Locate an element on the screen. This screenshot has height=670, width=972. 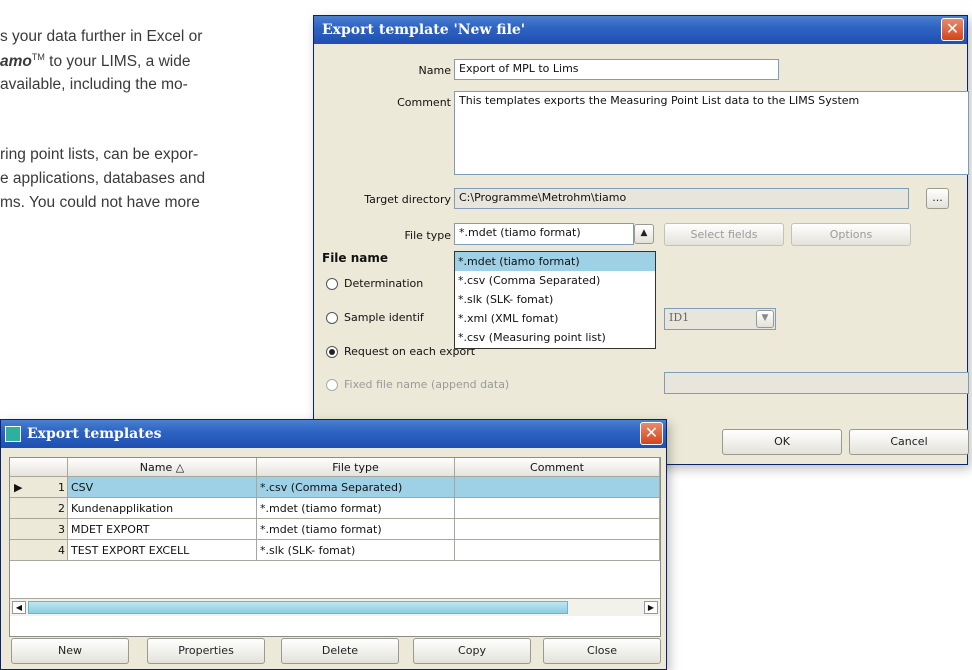
select-fields-button: Select fields is located at coordinates (724, 234).